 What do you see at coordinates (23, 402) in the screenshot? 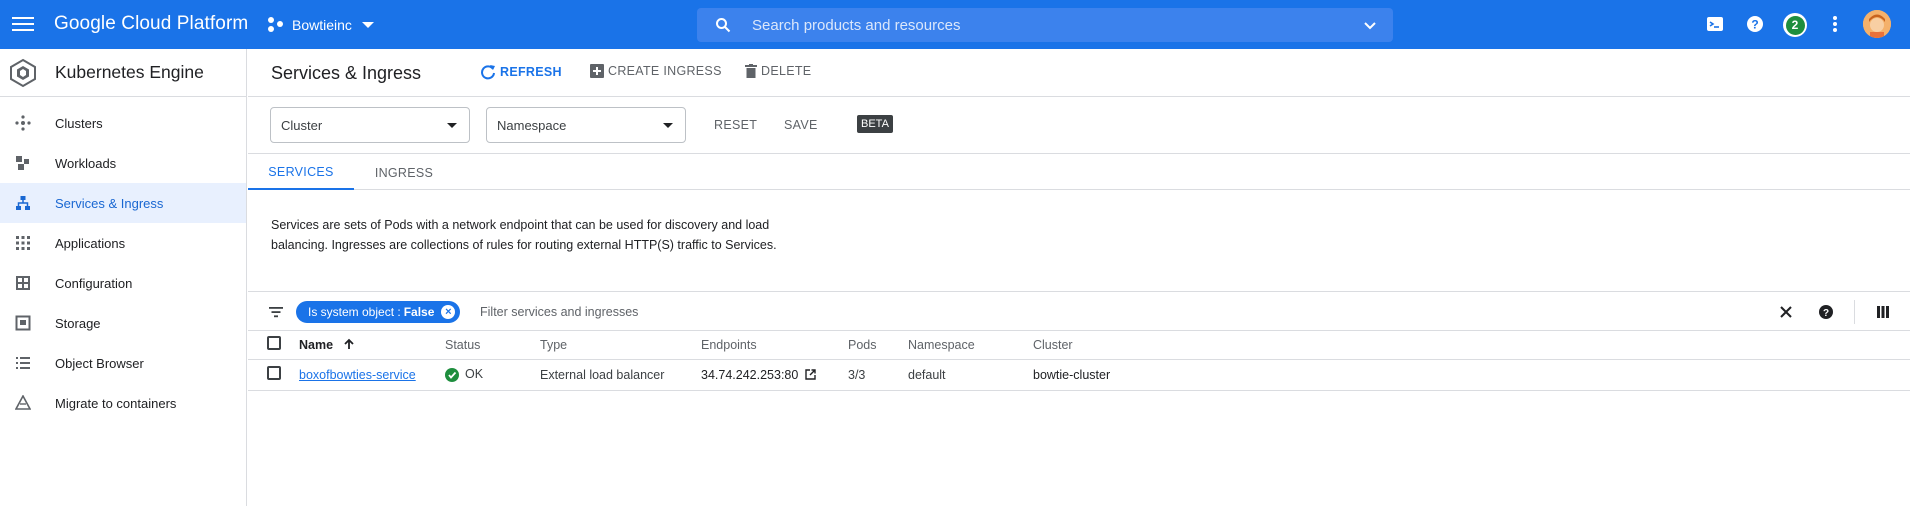
I see `migrate-icon` at bounding box center [23, 402].